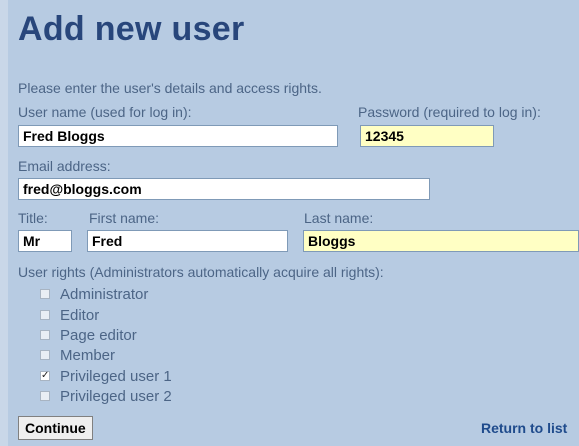  I want to click on right-label: Administrator, so click(104, 294).